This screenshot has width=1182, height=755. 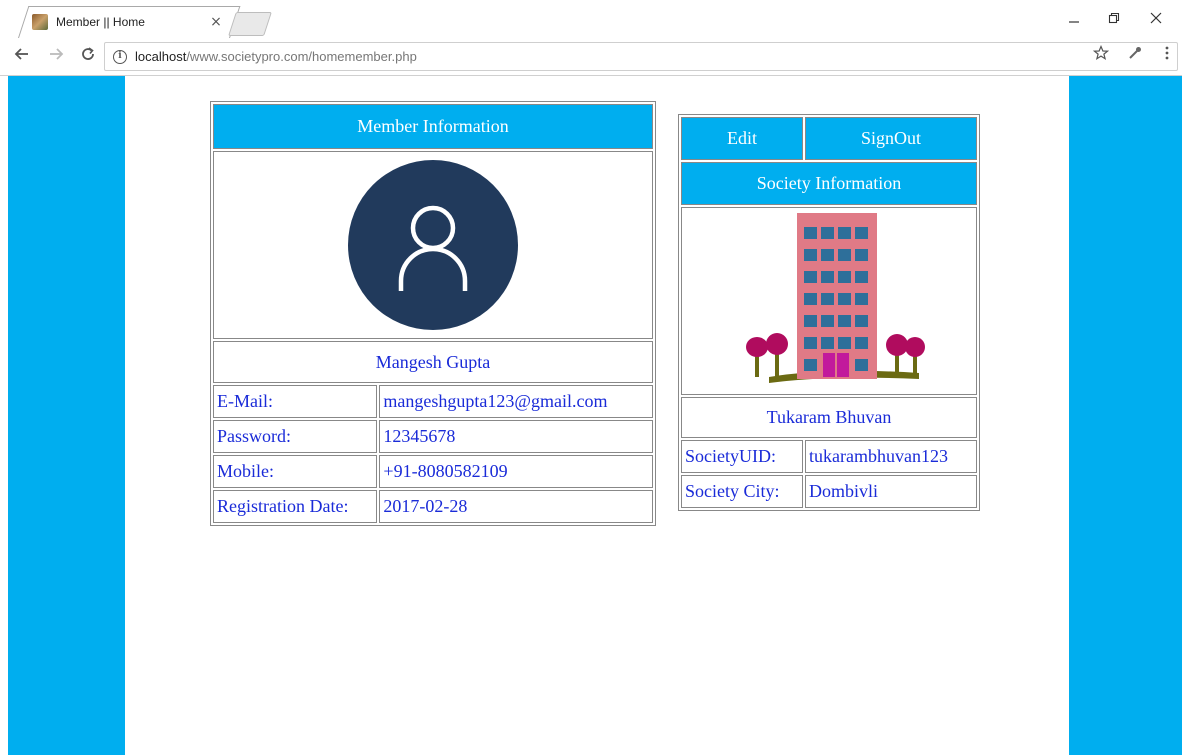 What do you see at coordinates (891, 491) in the screenshot?
I see `society-city-value: Dombivli` at bounding box center [891, 491].